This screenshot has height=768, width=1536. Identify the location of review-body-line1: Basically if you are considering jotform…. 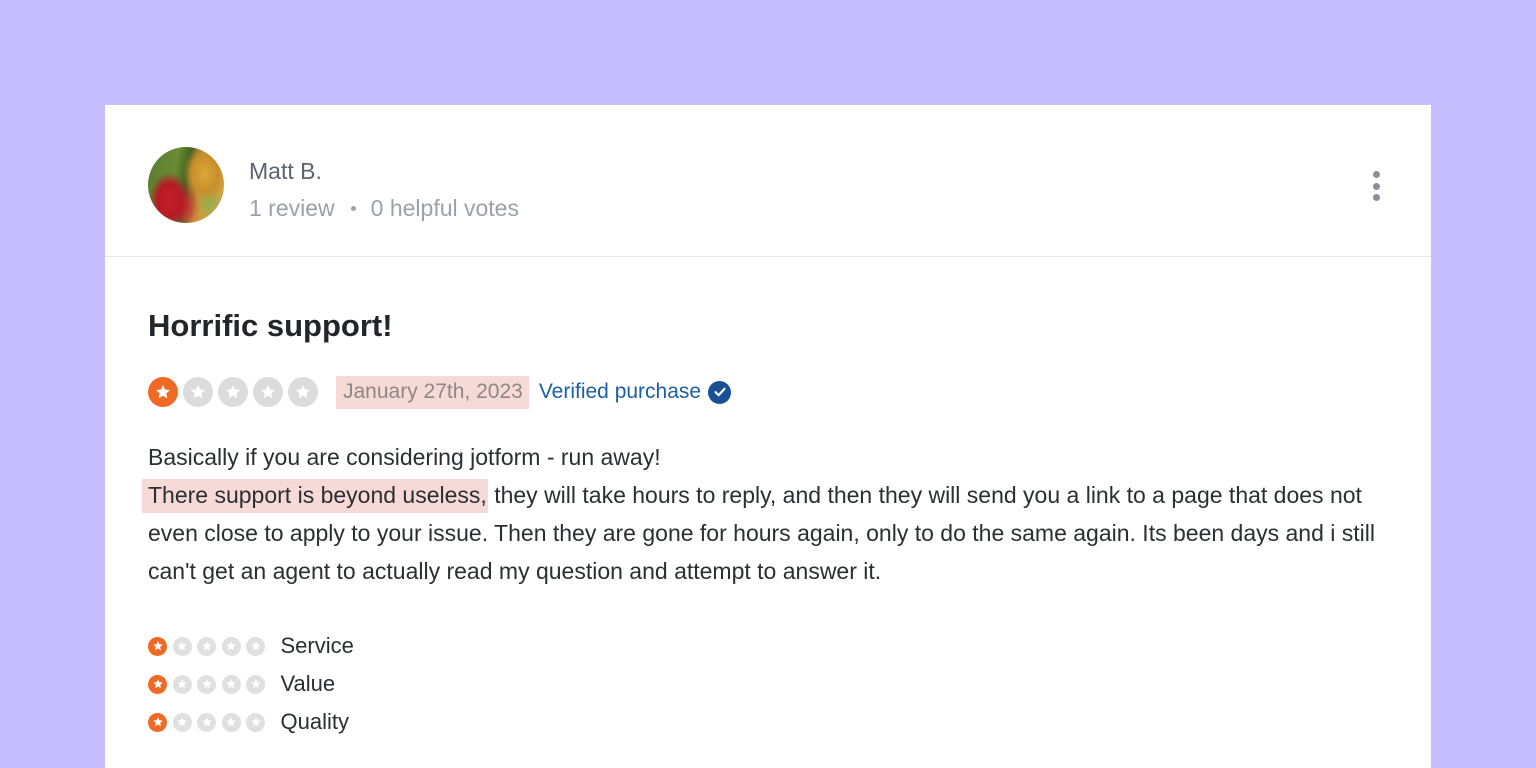
(404, 457).